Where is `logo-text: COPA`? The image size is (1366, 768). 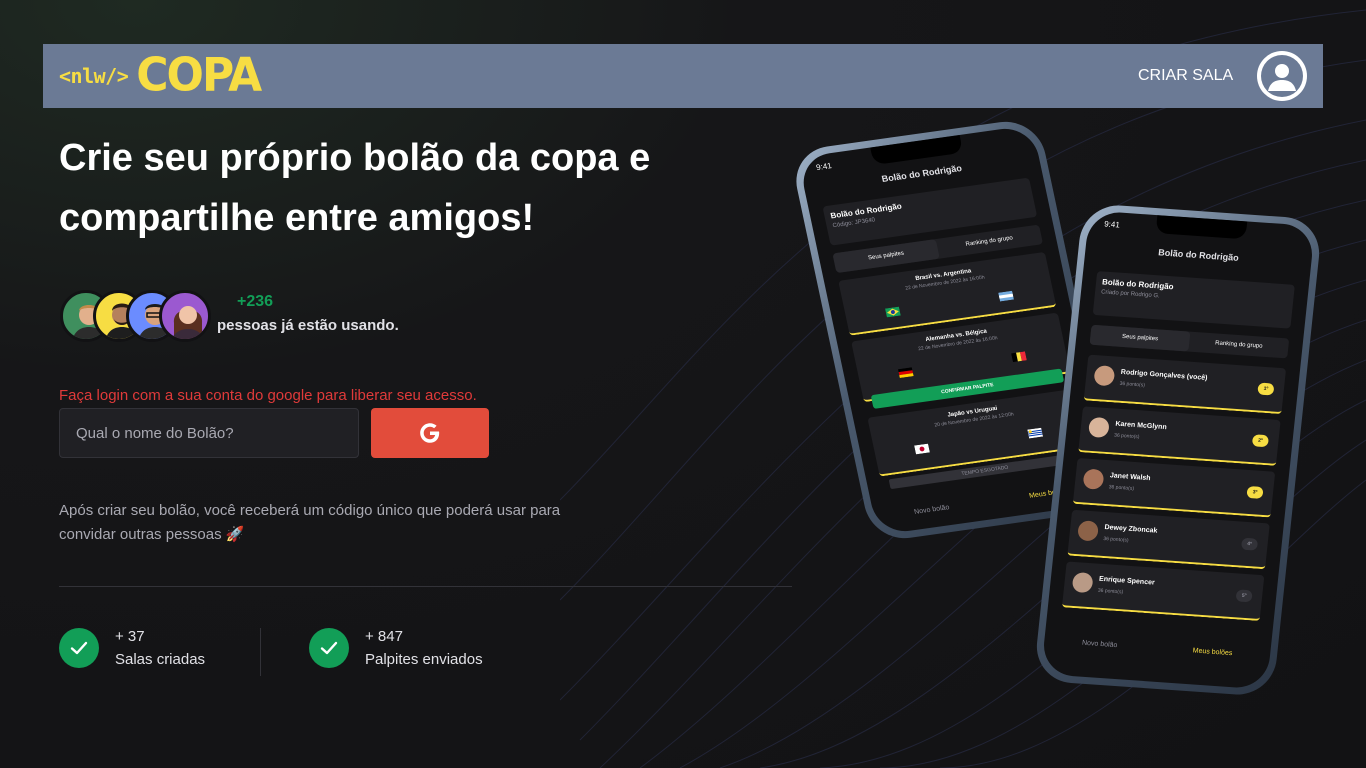
logo-text: COPA is located at coordinates (199, 75).